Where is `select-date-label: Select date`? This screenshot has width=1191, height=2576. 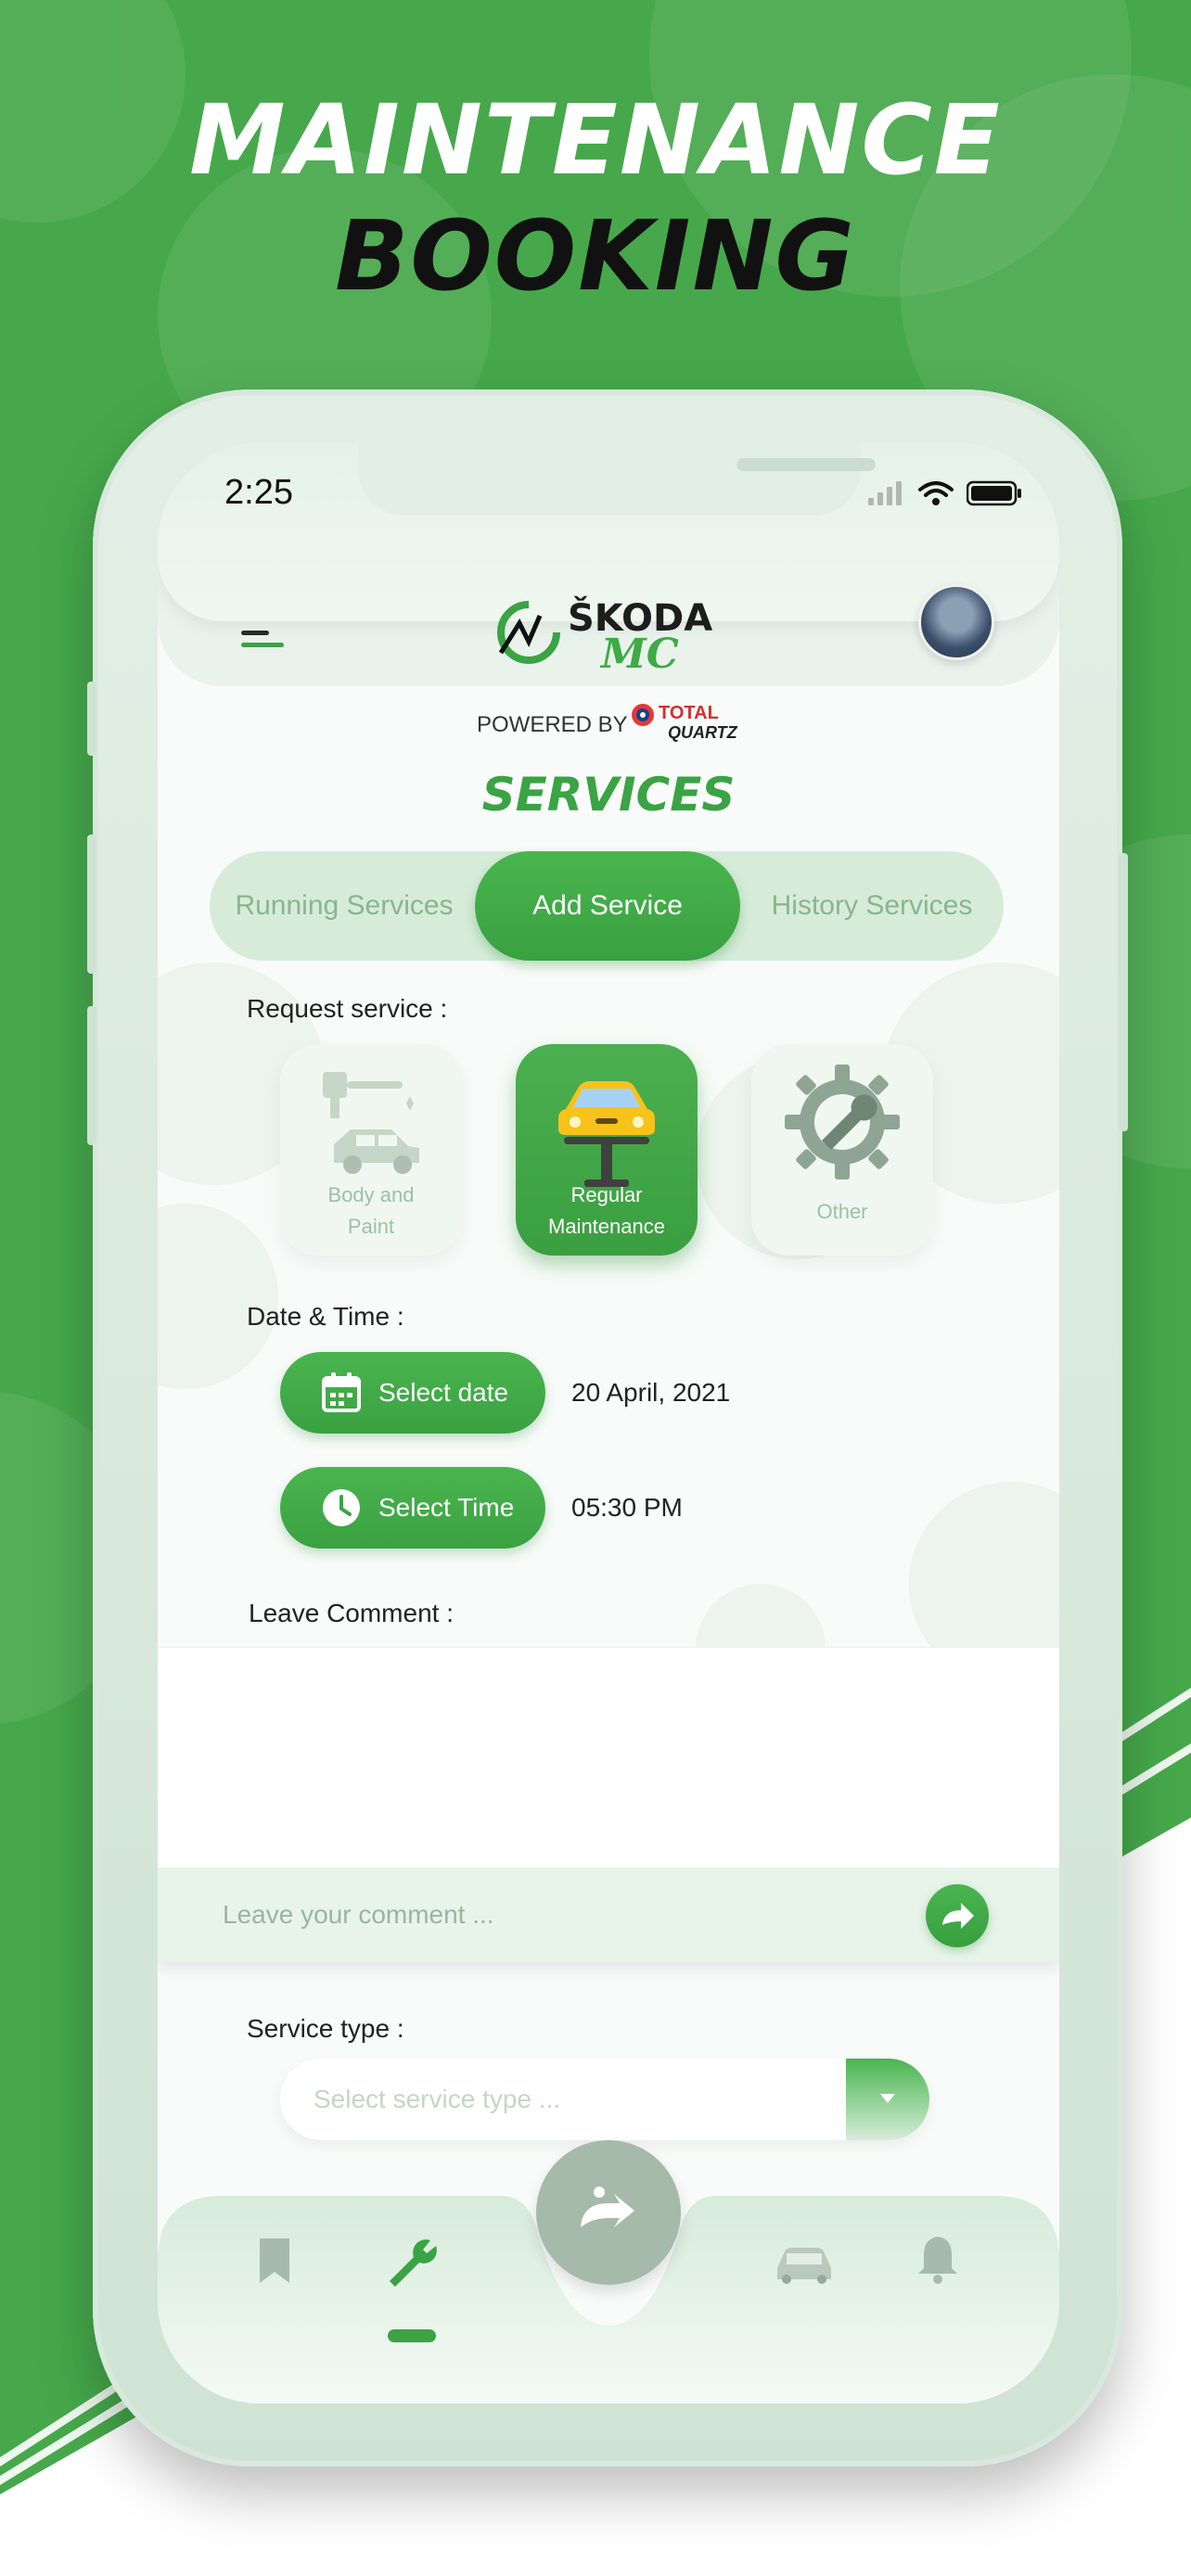 select-date-label: Select date is located at coordinates (443, 1392).